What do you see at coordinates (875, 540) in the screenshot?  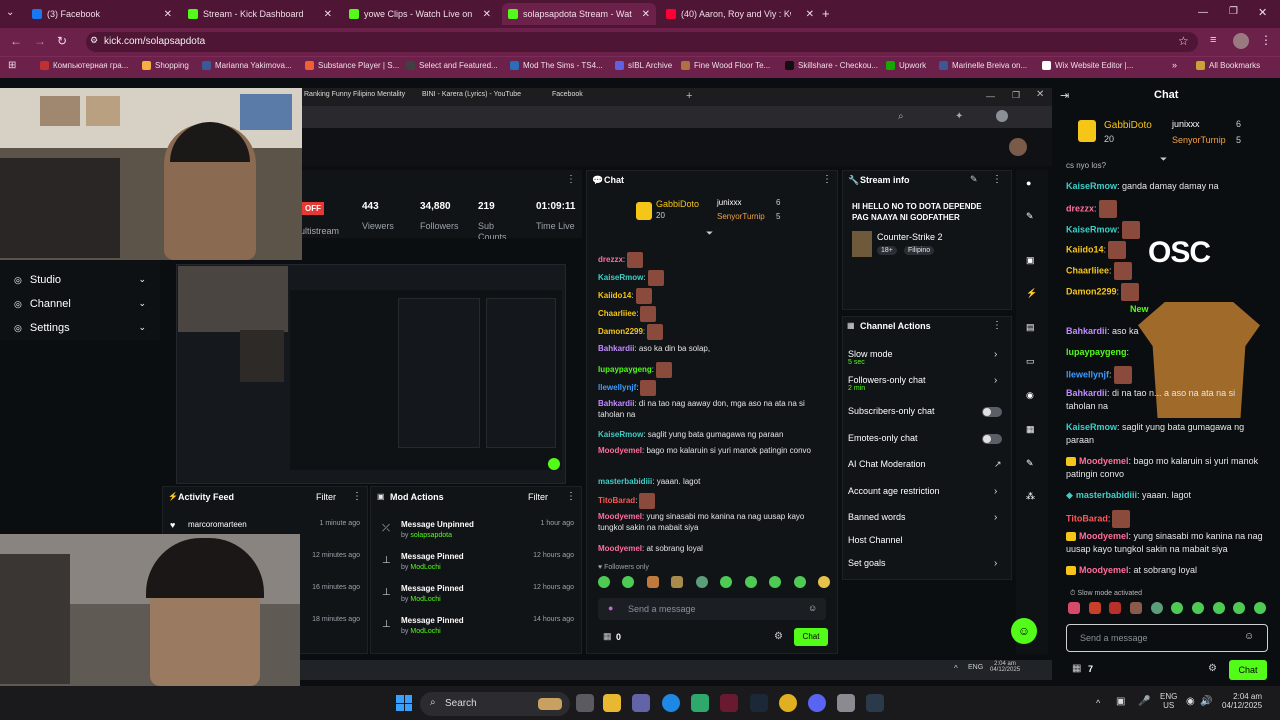 I see `channel-action-item: Host Channel` at bounding box center [875, 540].